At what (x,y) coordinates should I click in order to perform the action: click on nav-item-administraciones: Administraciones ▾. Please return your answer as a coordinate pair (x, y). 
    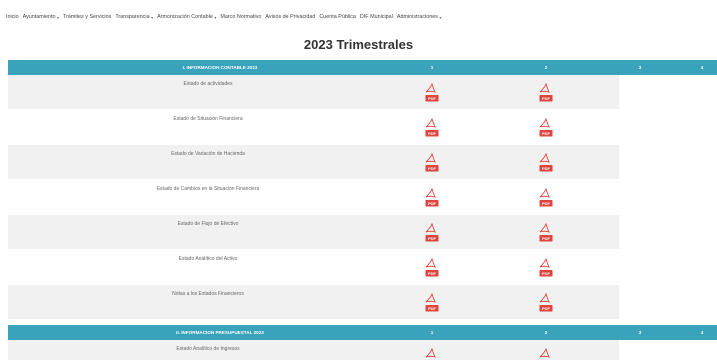
    Looking at the image, I should click on (419, 17).